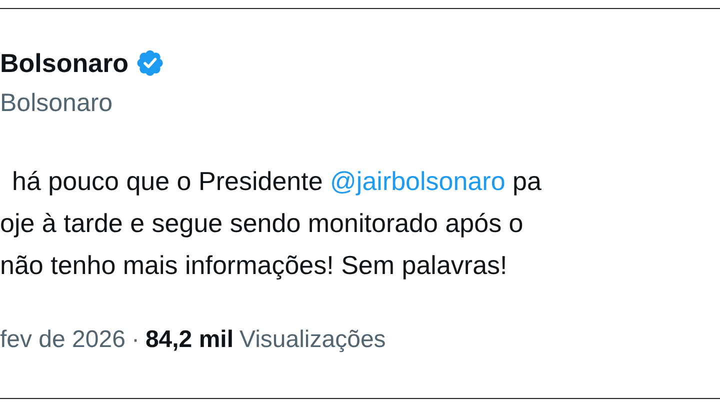 Image resolution: width=720 pixels, height=408 pixels. Describe the element at coordinates (276, 181) in the screenshot. I see `tweet-text-line: há pouco que o Presidente @jairbolsonaro pa` at that location.